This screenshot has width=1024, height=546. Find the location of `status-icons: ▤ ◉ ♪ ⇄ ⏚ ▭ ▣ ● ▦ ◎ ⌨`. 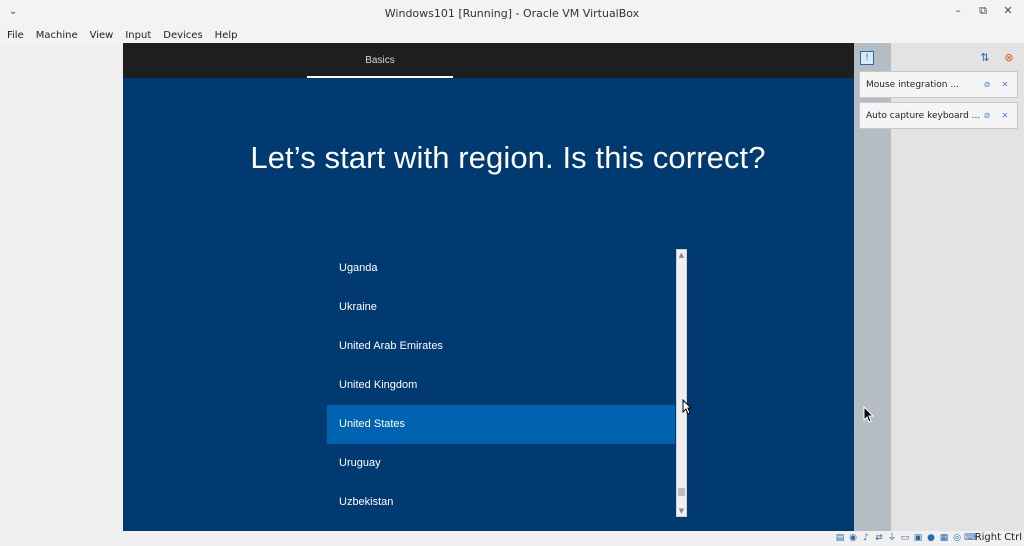

status-icons: ▤ ◉ ♪ ⇄ ⏚ ▭ ▣ ● ▦ ◎ ⌨ is located at coordinates (905, 538).